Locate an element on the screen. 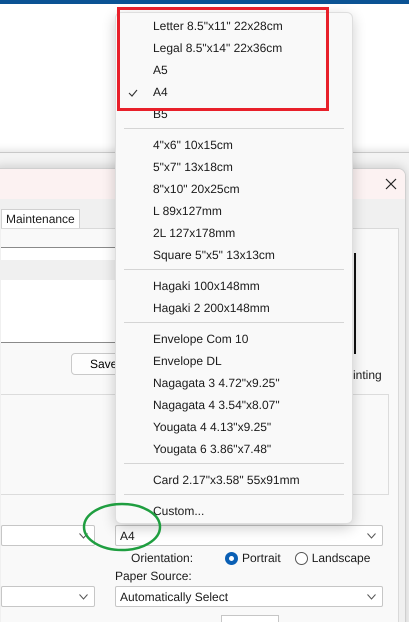 This screenshot has width=409, height=622. menu-item: 5"x7" 13x18cm is located at coordinates (234, 167).